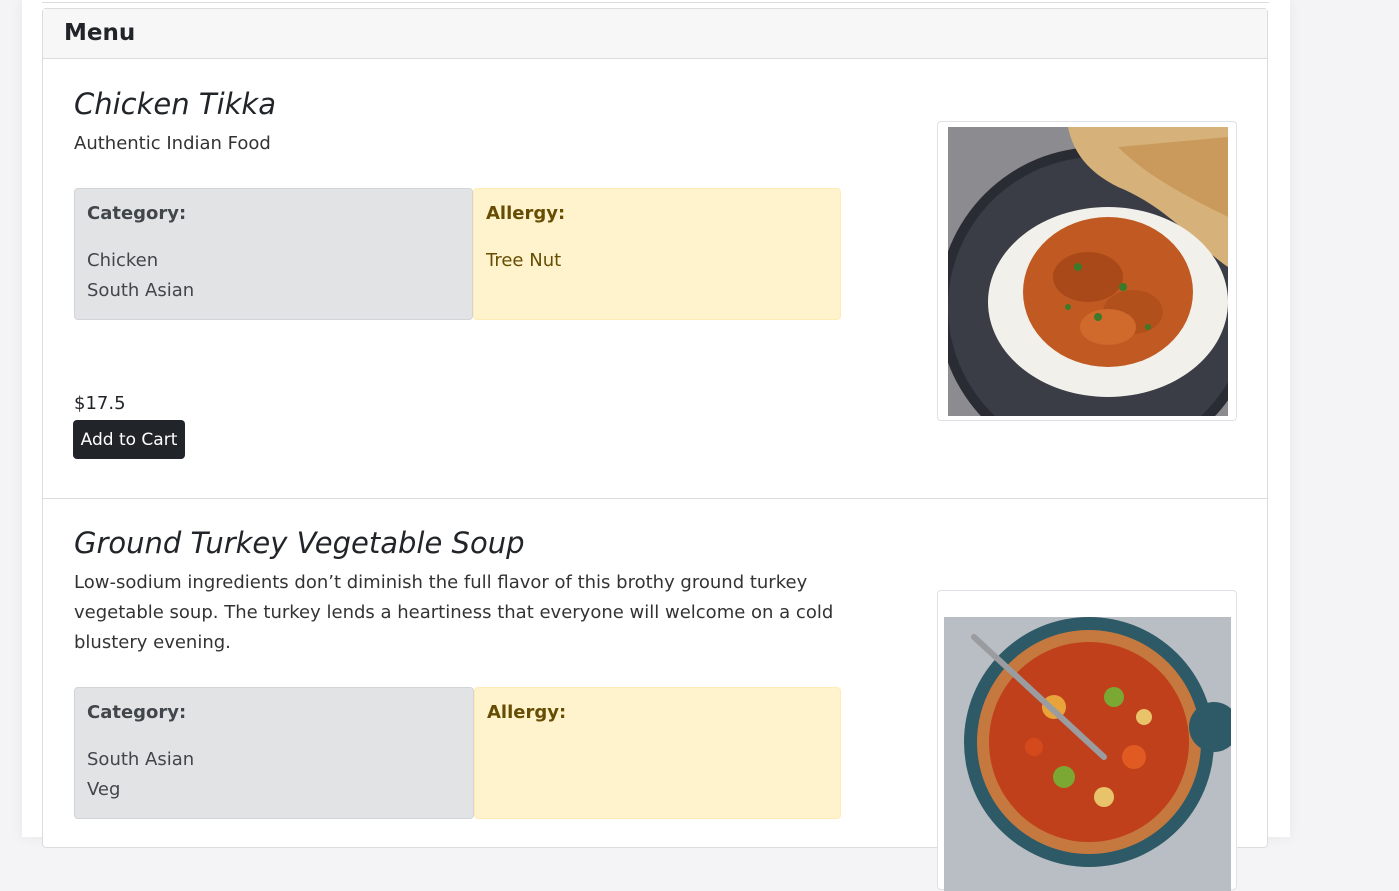 Image resolution: width=1399 pixels, height=891 pixels. I want to click on allergy-item: Tree Nut, so click(524, 260).